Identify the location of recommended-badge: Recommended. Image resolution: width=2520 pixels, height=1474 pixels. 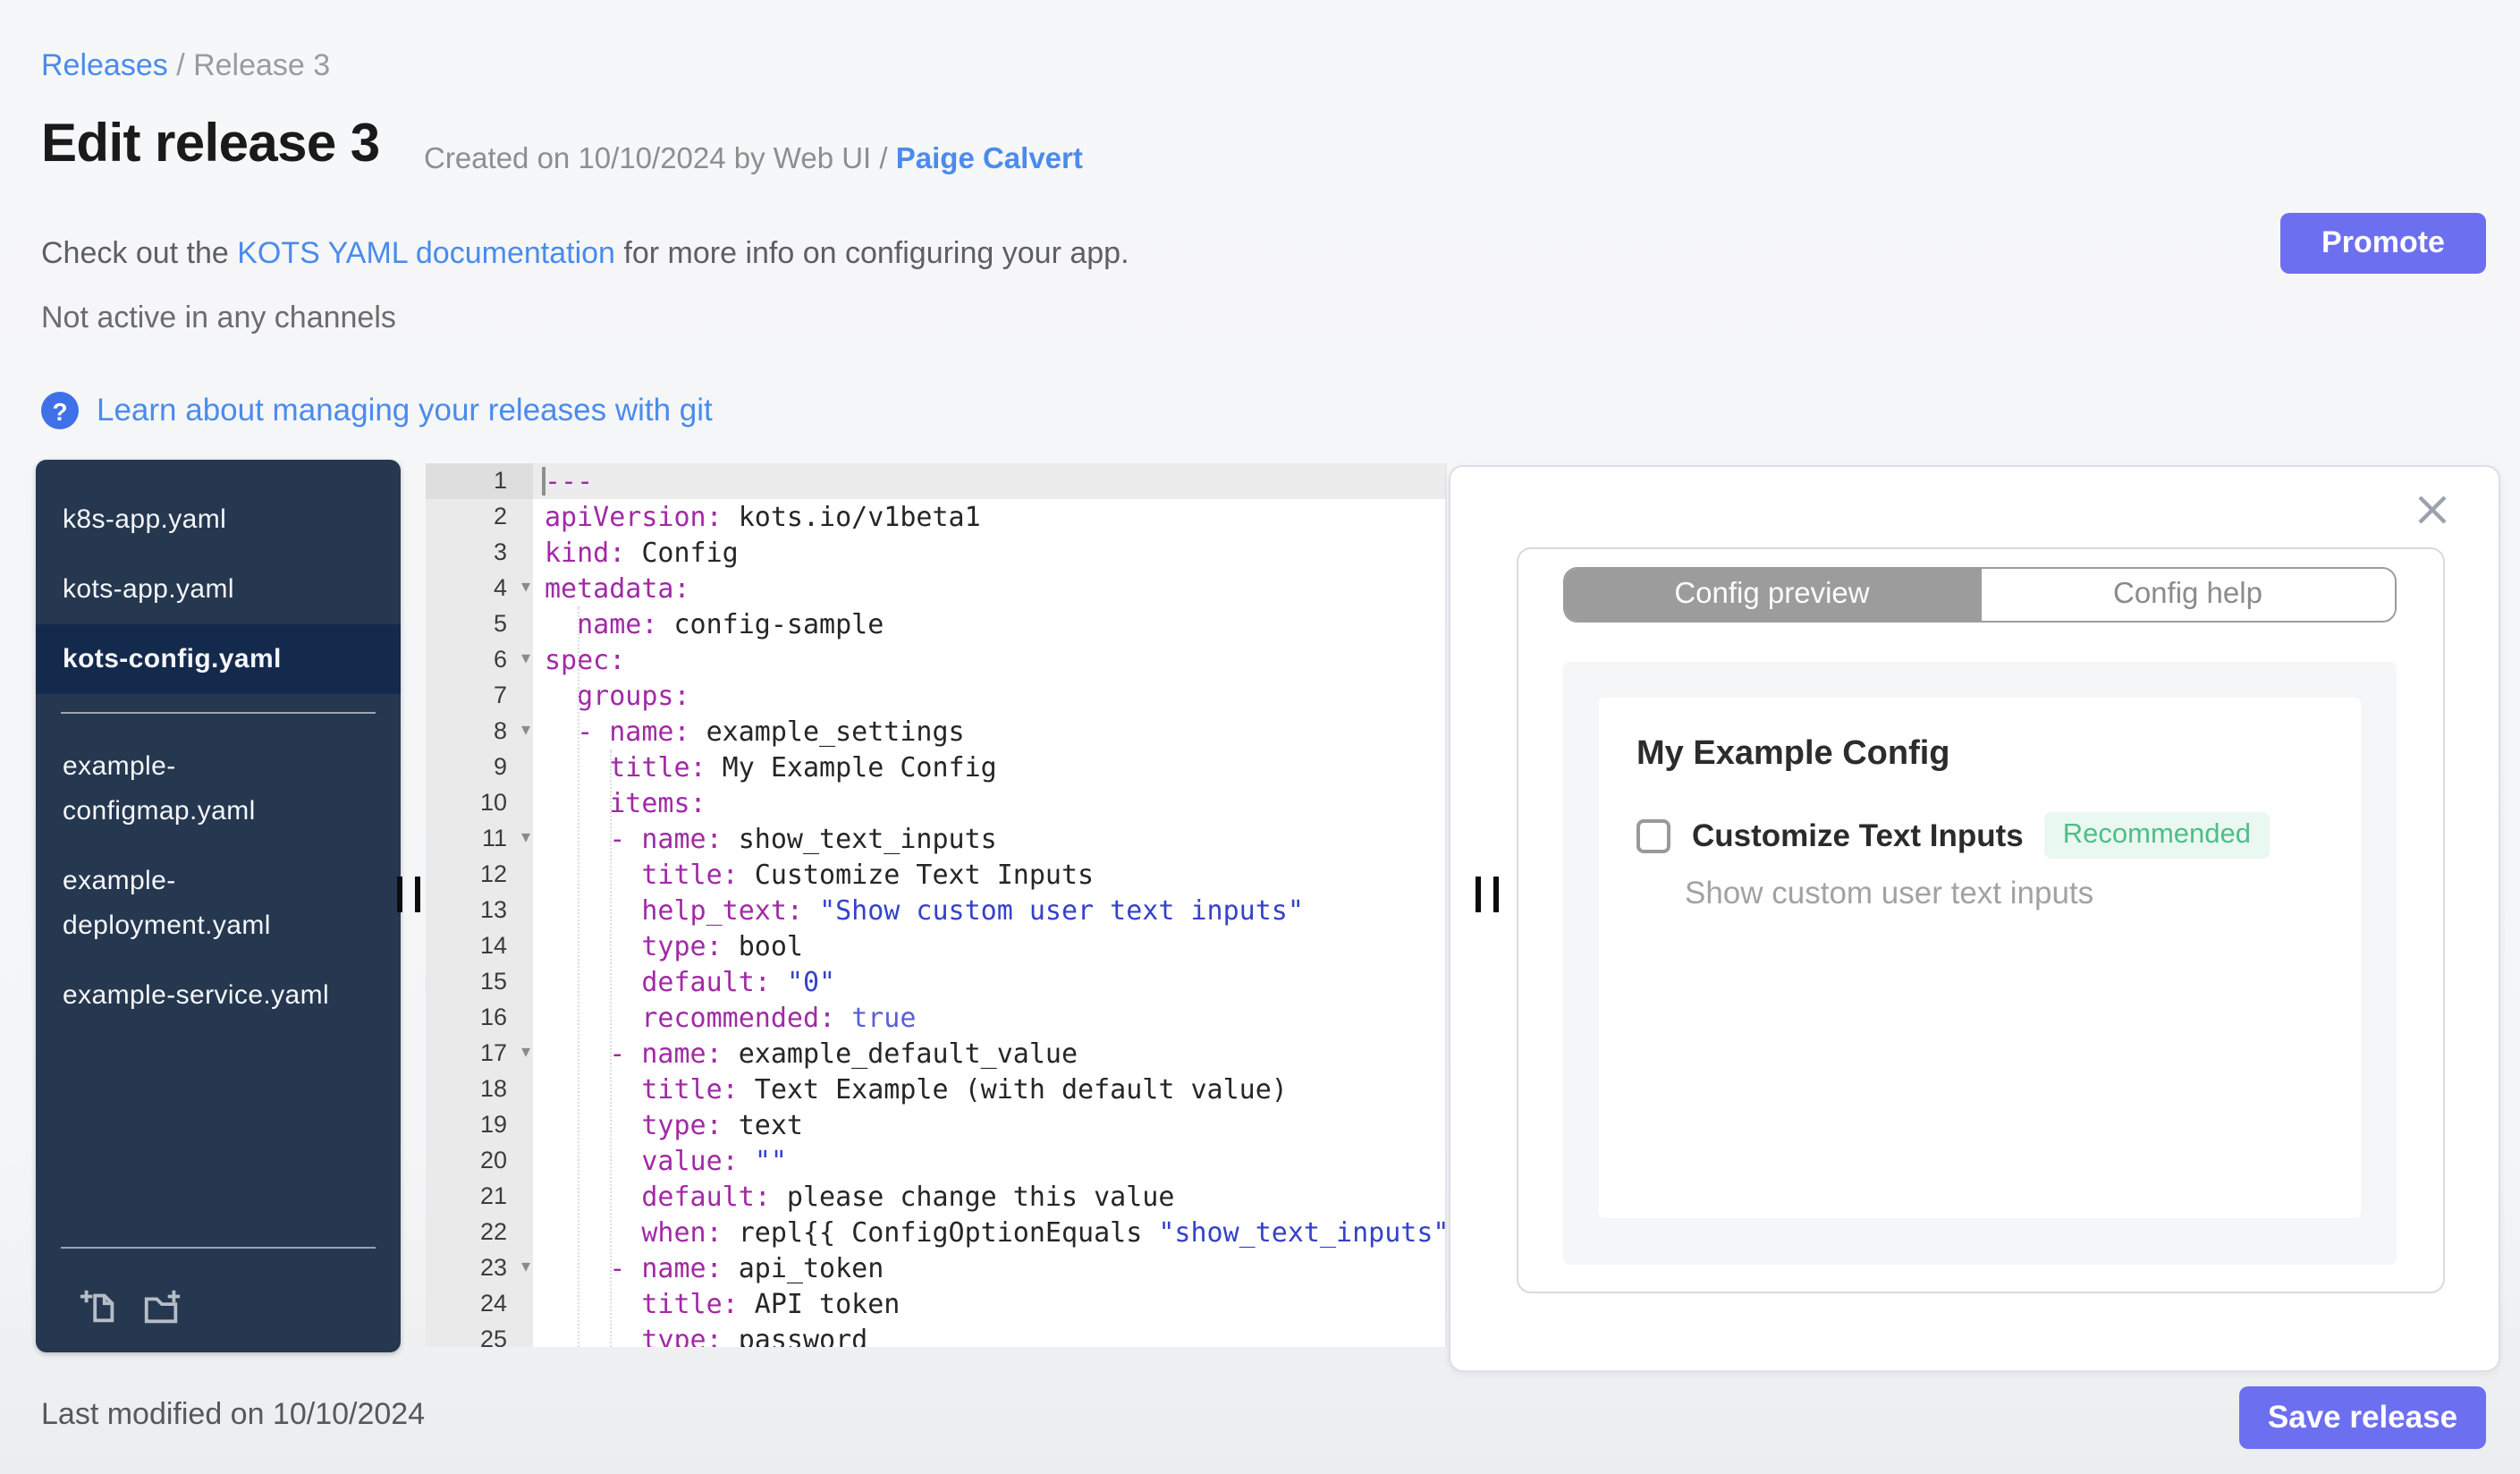
(2156, 835).